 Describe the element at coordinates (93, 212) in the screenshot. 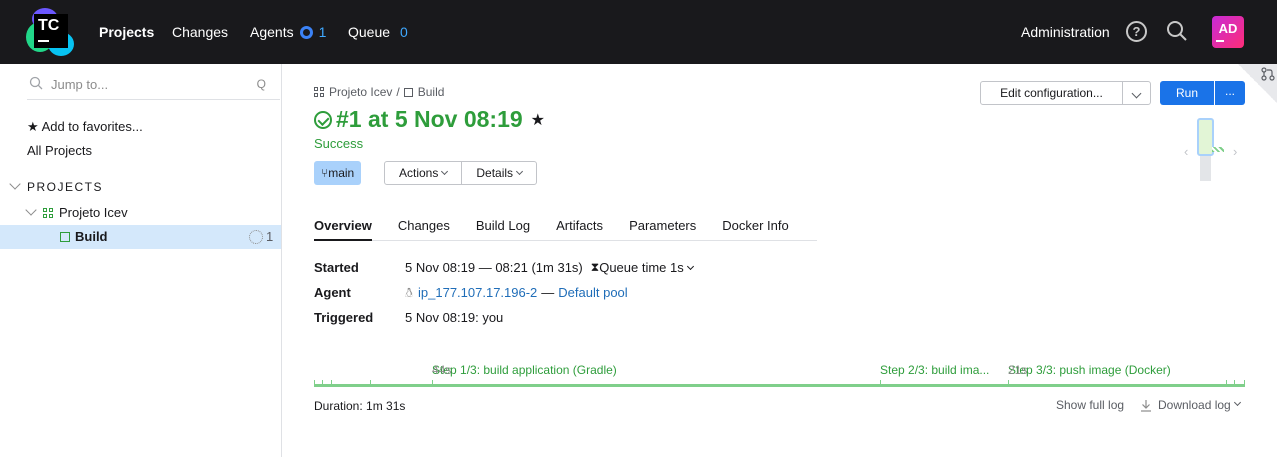

I see `project-name: Projeto Icev` at that location.